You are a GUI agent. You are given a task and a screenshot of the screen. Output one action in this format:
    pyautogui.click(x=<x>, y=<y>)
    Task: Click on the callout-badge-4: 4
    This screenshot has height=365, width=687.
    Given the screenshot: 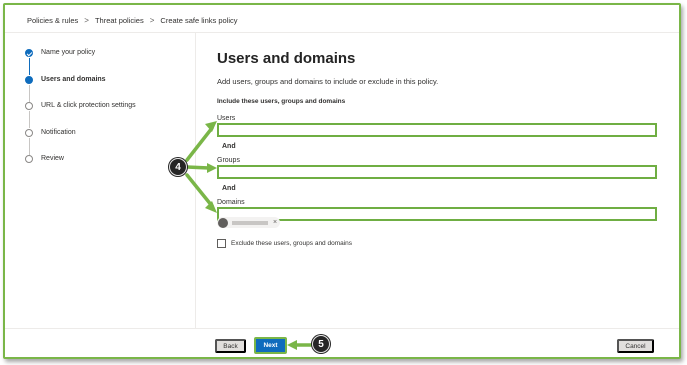 What is the action you would take?
    pyautogui.click(x=178, y=167)
    